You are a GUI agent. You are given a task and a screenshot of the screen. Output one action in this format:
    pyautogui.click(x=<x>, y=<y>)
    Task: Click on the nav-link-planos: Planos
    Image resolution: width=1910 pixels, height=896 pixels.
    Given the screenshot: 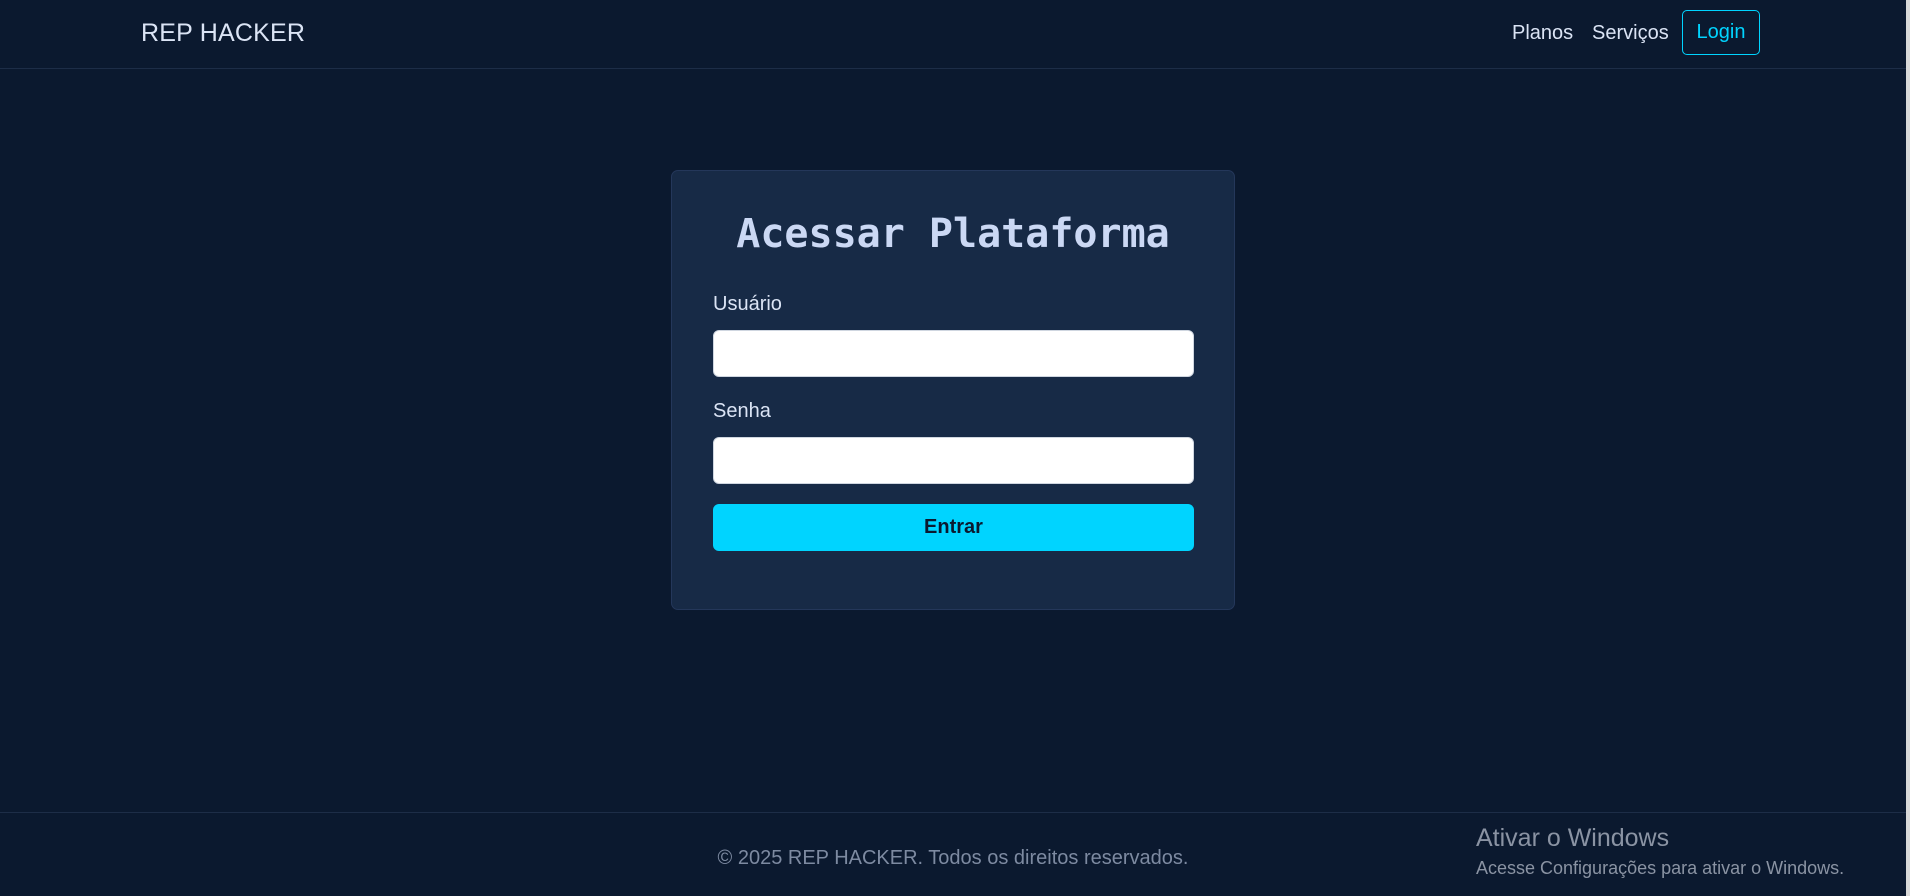 What is the action you would take?
    pyautogui.click(x=1542, y=33)
    